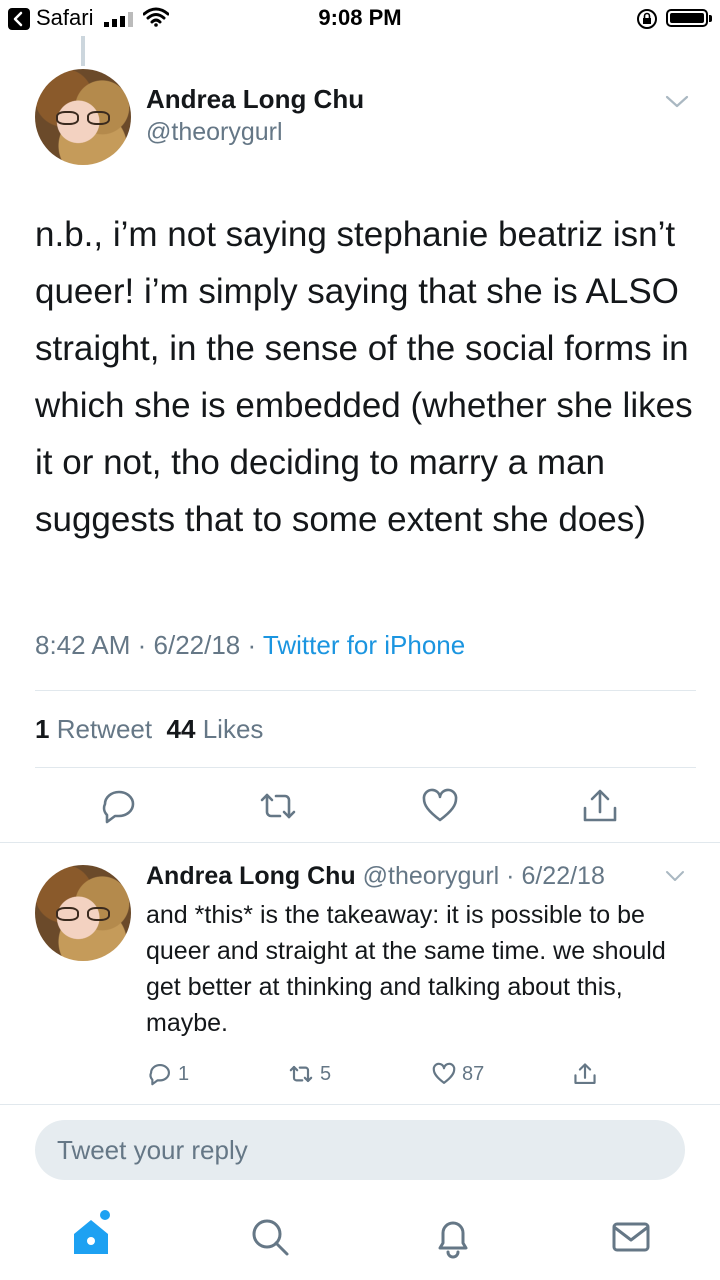 This screenshot has width=720, height=1280. I want to click on reply-author-avatar, so click(83, 913).